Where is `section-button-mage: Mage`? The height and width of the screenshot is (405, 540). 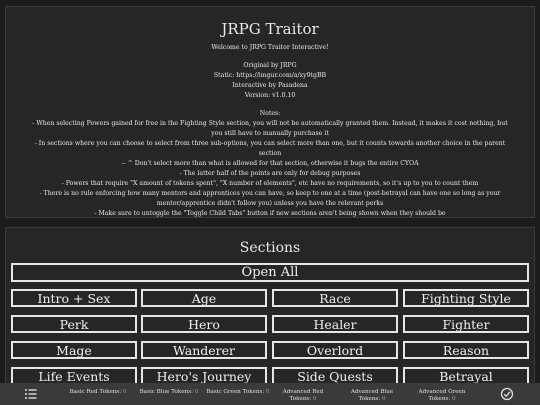
section-button-mage: Mage is located at coordinates (74, 350).